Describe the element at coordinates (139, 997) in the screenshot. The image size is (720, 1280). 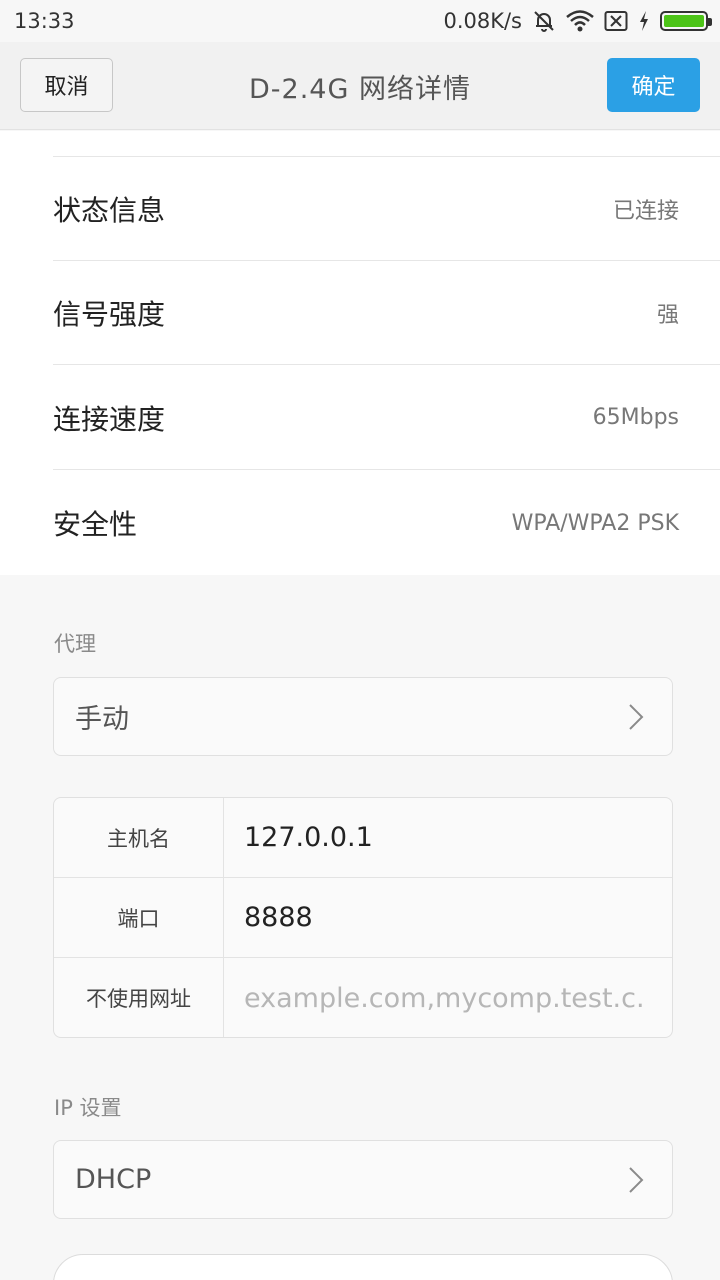
I see `bypass-label: 不使用网址` at that location.